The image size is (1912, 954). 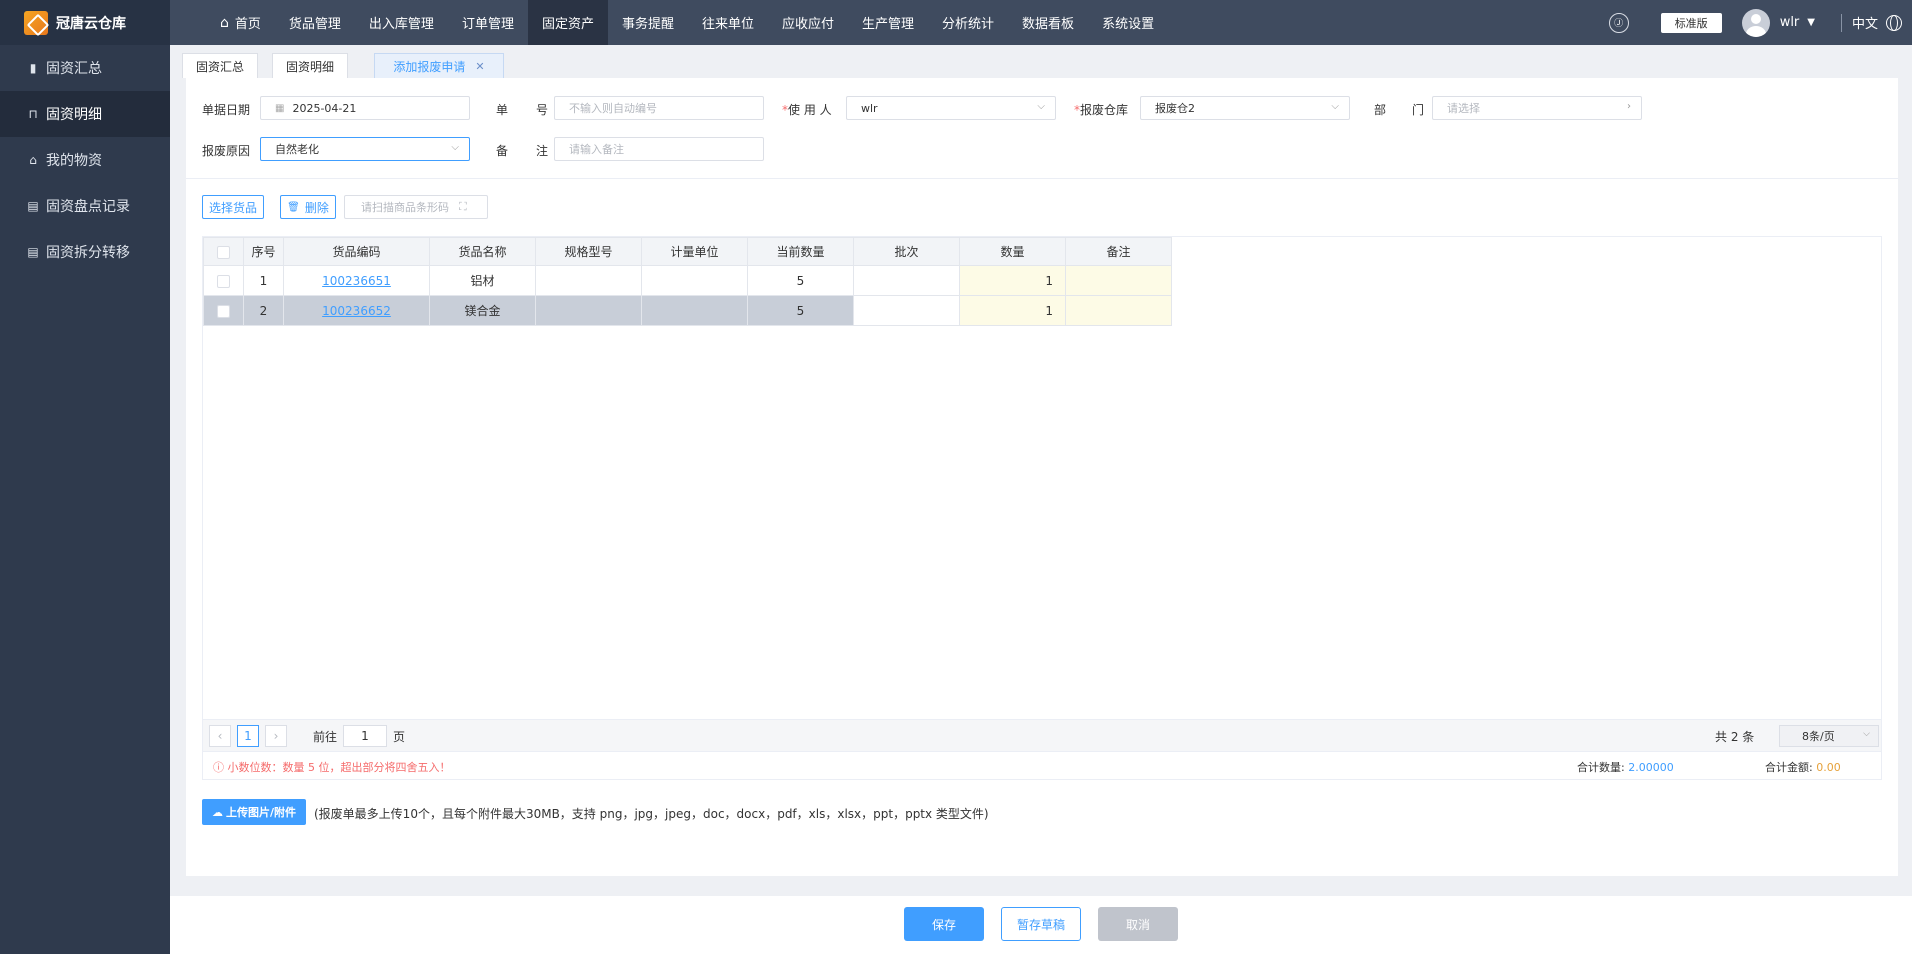 I want to click on sidebar-item-detail: ⊓ 固资明细, so click(x=85, y=114).